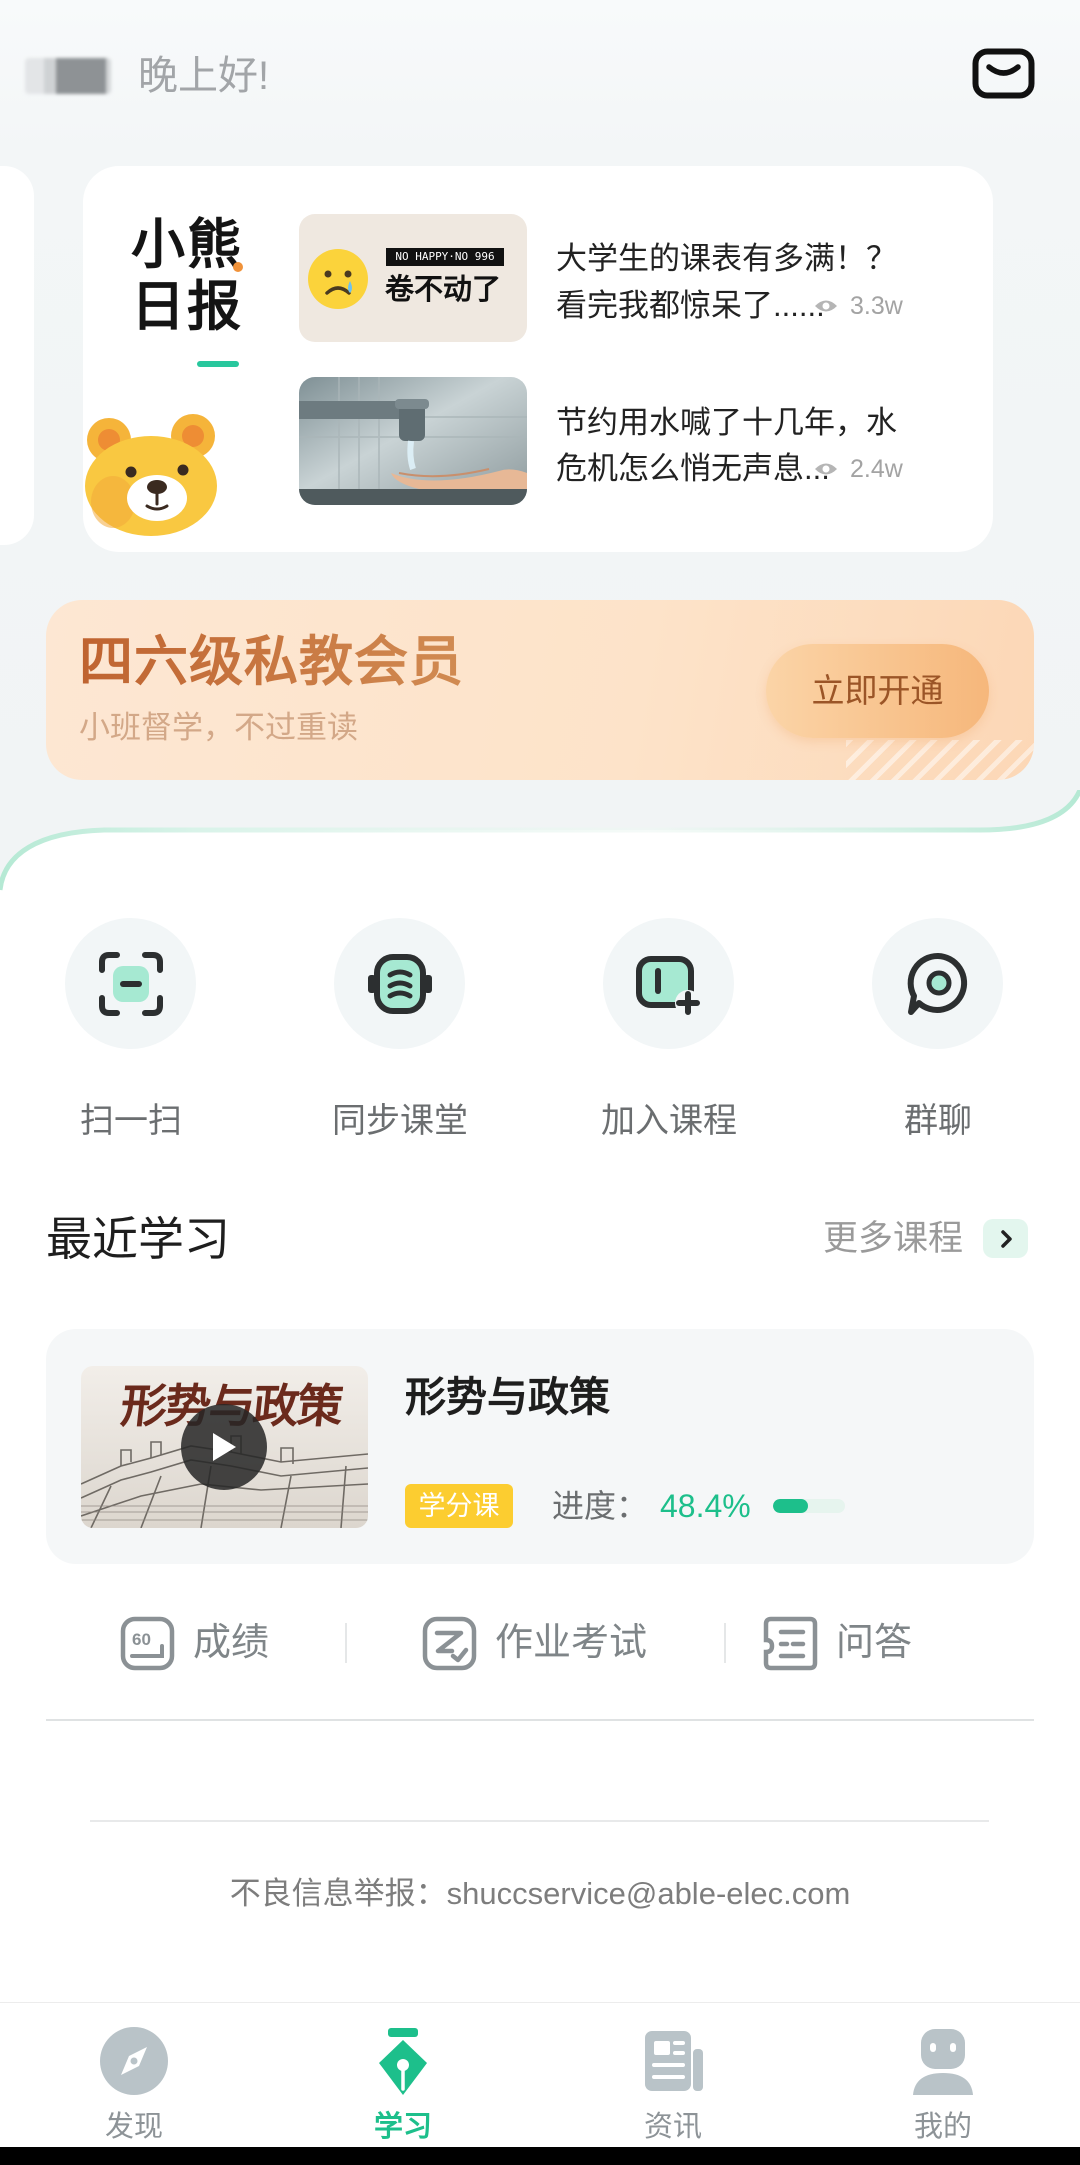  I want to click on quick-action-label: 群聊, so click(938, 1121).